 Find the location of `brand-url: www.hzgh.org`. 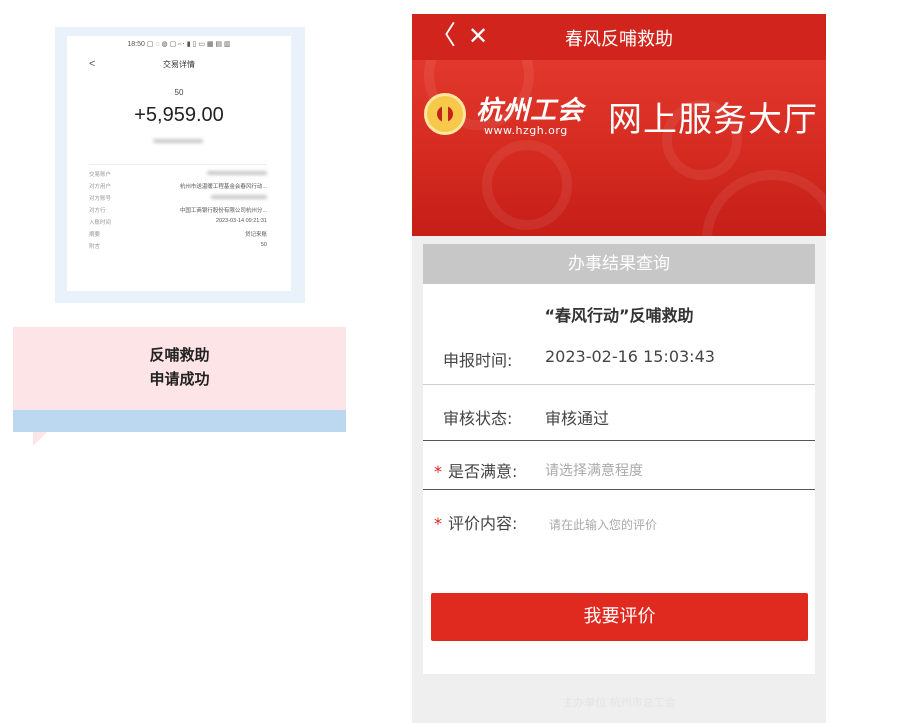

brand-url: www.hzgh.org is located at coordinates (526, 130).